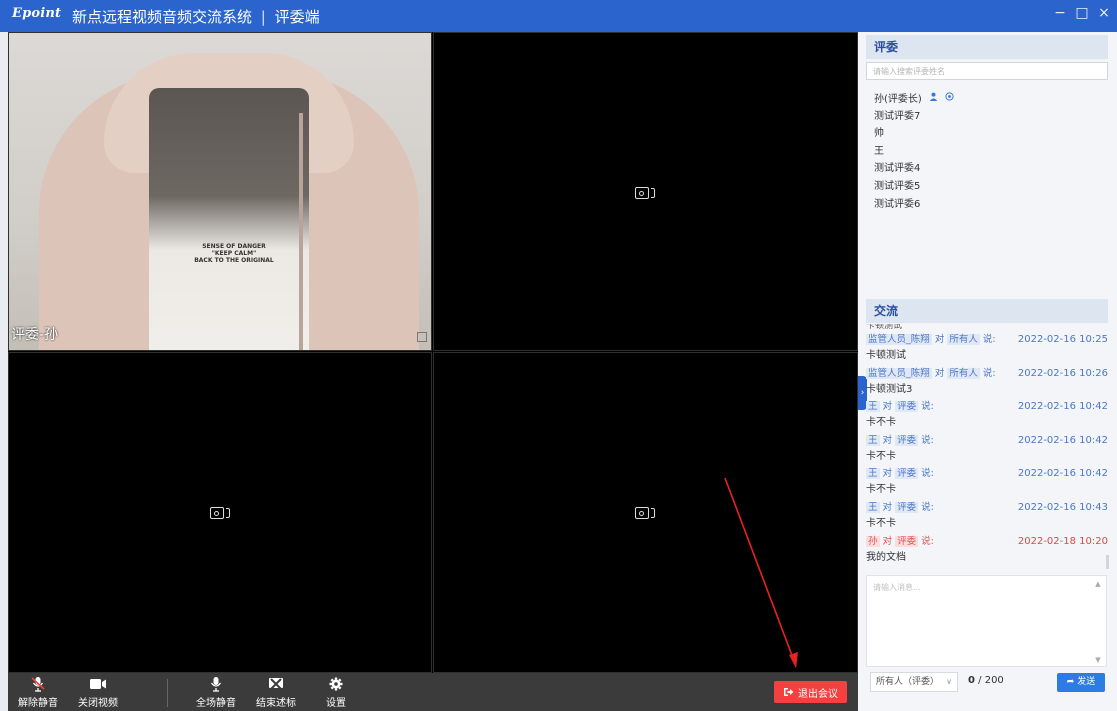 Image resolution: width=1117 pixels, height=711 pixels. Describe the element at coordinates (989, 187) in the screenshot. I see `judge-item: 测试评委5` at that location.